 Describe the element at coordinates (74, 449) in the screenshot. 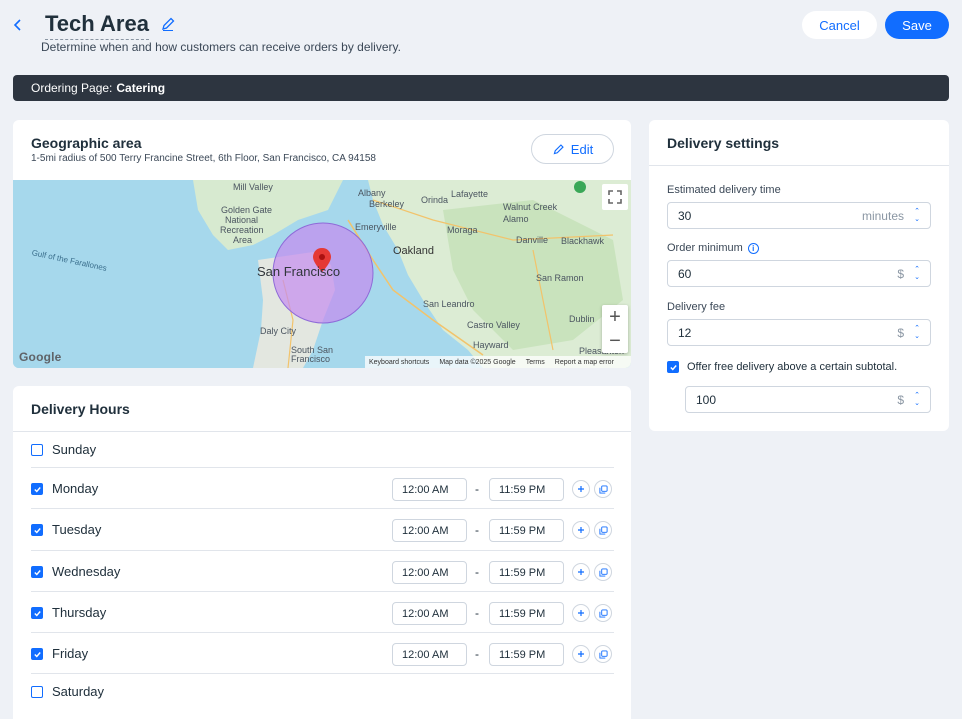

I see `day-label: Sunday` at that location.